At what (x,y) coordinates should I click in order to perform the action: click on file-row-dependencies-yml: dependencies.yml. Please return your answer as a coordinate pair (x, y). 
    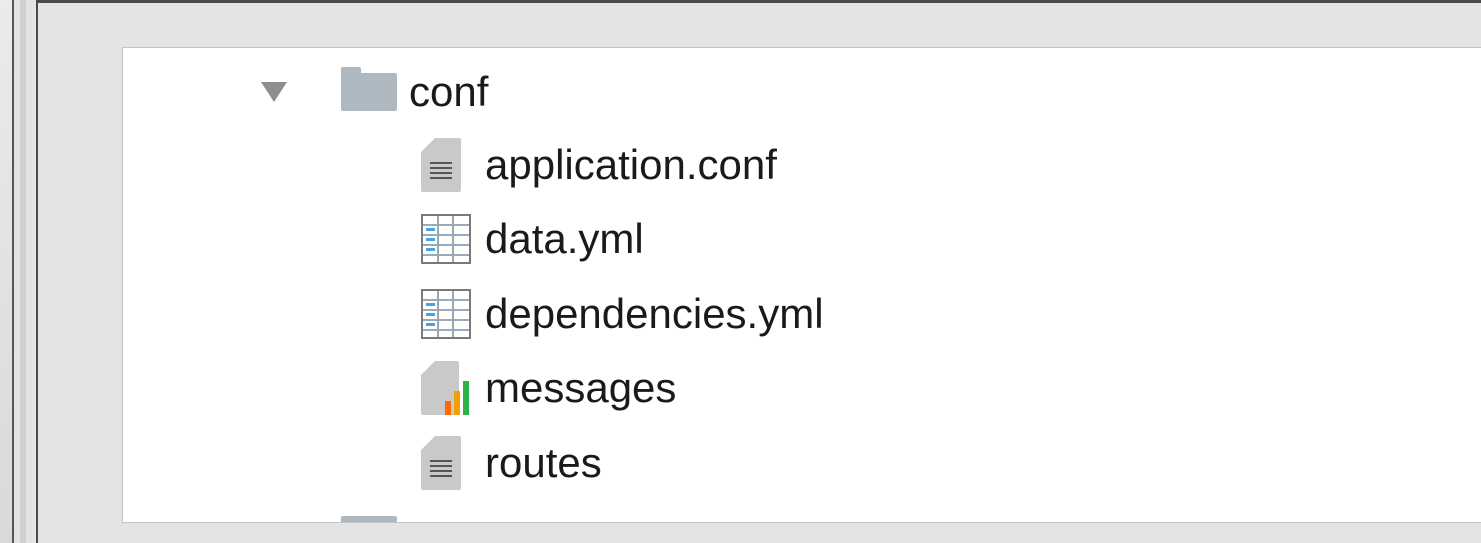
    Looking at the image, I should click on (622, 314).